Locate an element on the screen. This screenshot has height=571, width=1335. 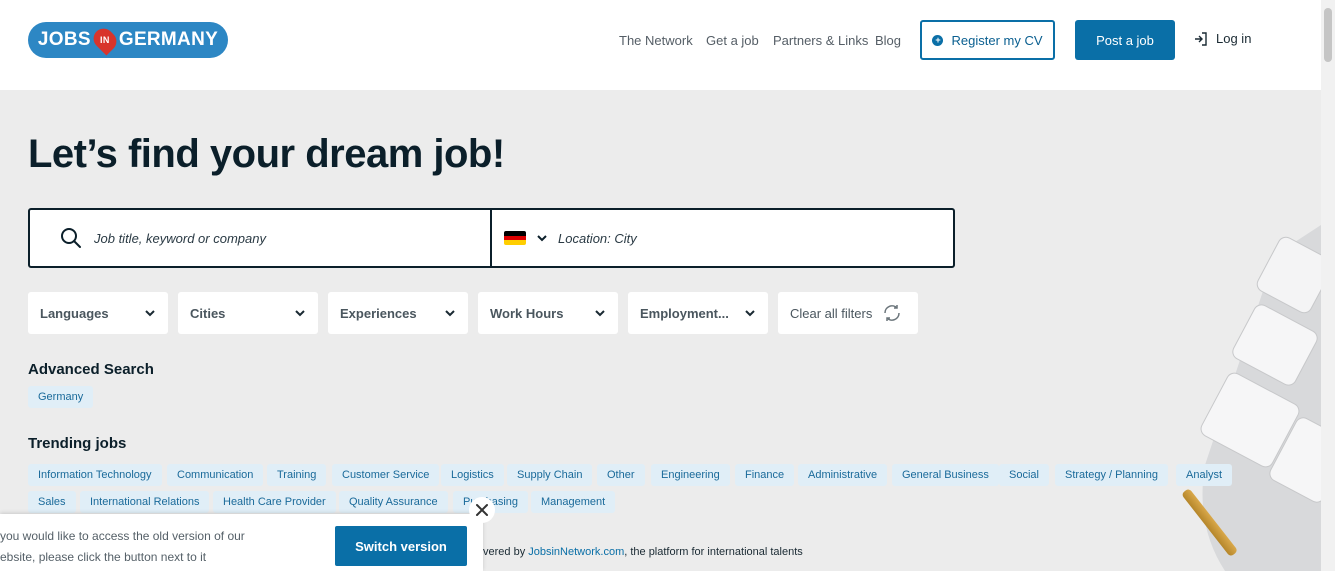
filter-label: Experiences is located at coordinates (378, 313).